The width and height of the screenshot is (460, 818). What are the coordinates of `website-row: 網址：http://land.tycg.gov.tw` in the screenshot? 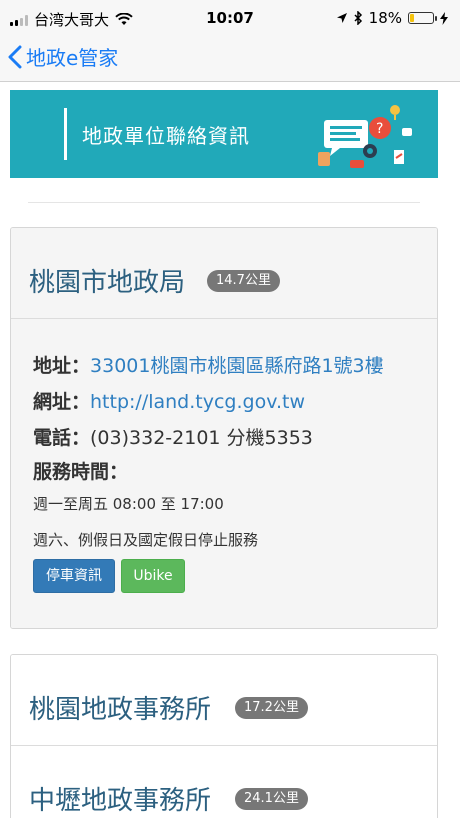 It's located at (169, 400).